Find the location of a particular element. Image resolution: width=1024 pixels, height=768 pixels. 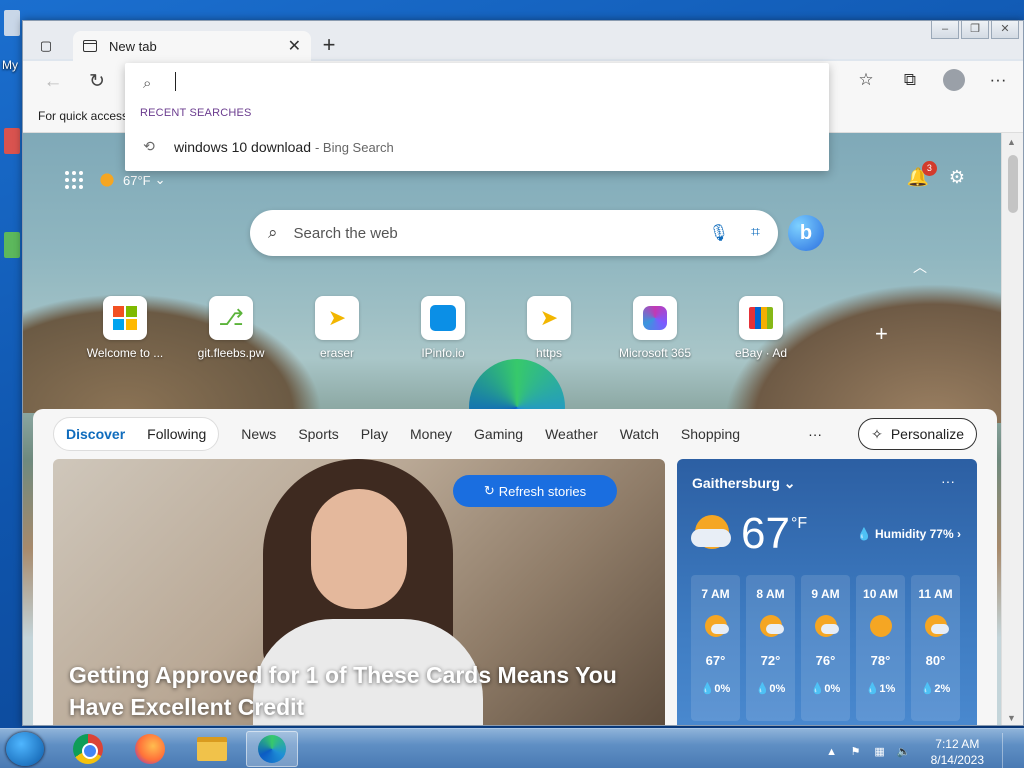

refresh-icon: ↻ is located at coordinates (489, 490).